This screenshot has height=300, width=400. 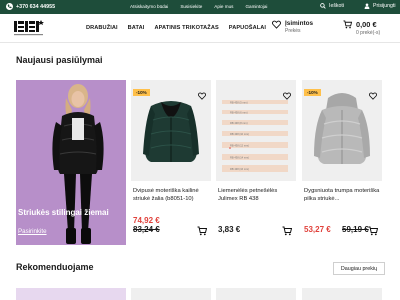 I want to click on price-old: 59,19 €, so click(x=355, y=229).